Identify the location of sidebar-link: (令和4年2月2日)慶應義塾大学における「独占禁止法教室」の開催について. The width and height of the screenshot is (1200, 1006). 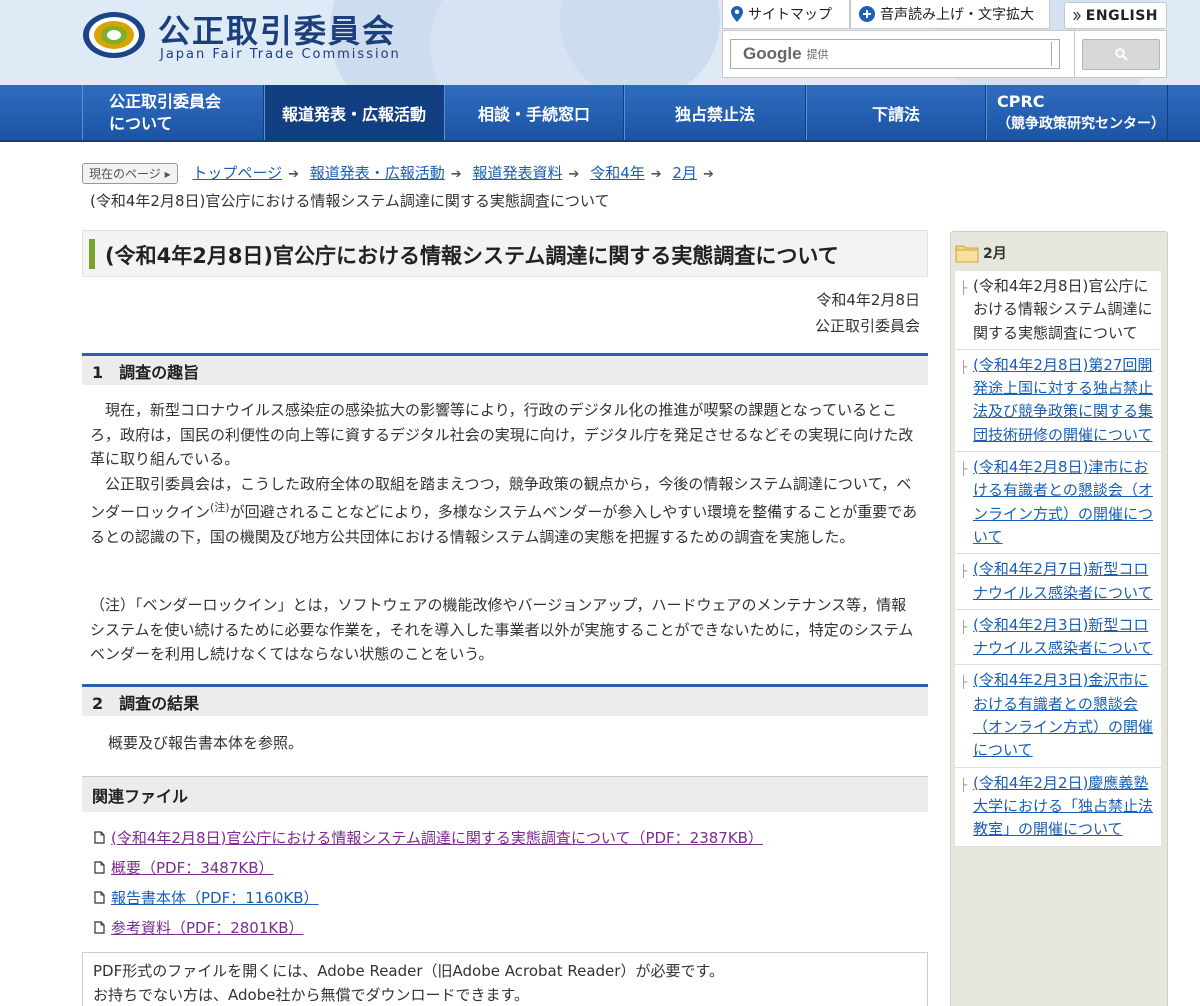
(1063, 806).